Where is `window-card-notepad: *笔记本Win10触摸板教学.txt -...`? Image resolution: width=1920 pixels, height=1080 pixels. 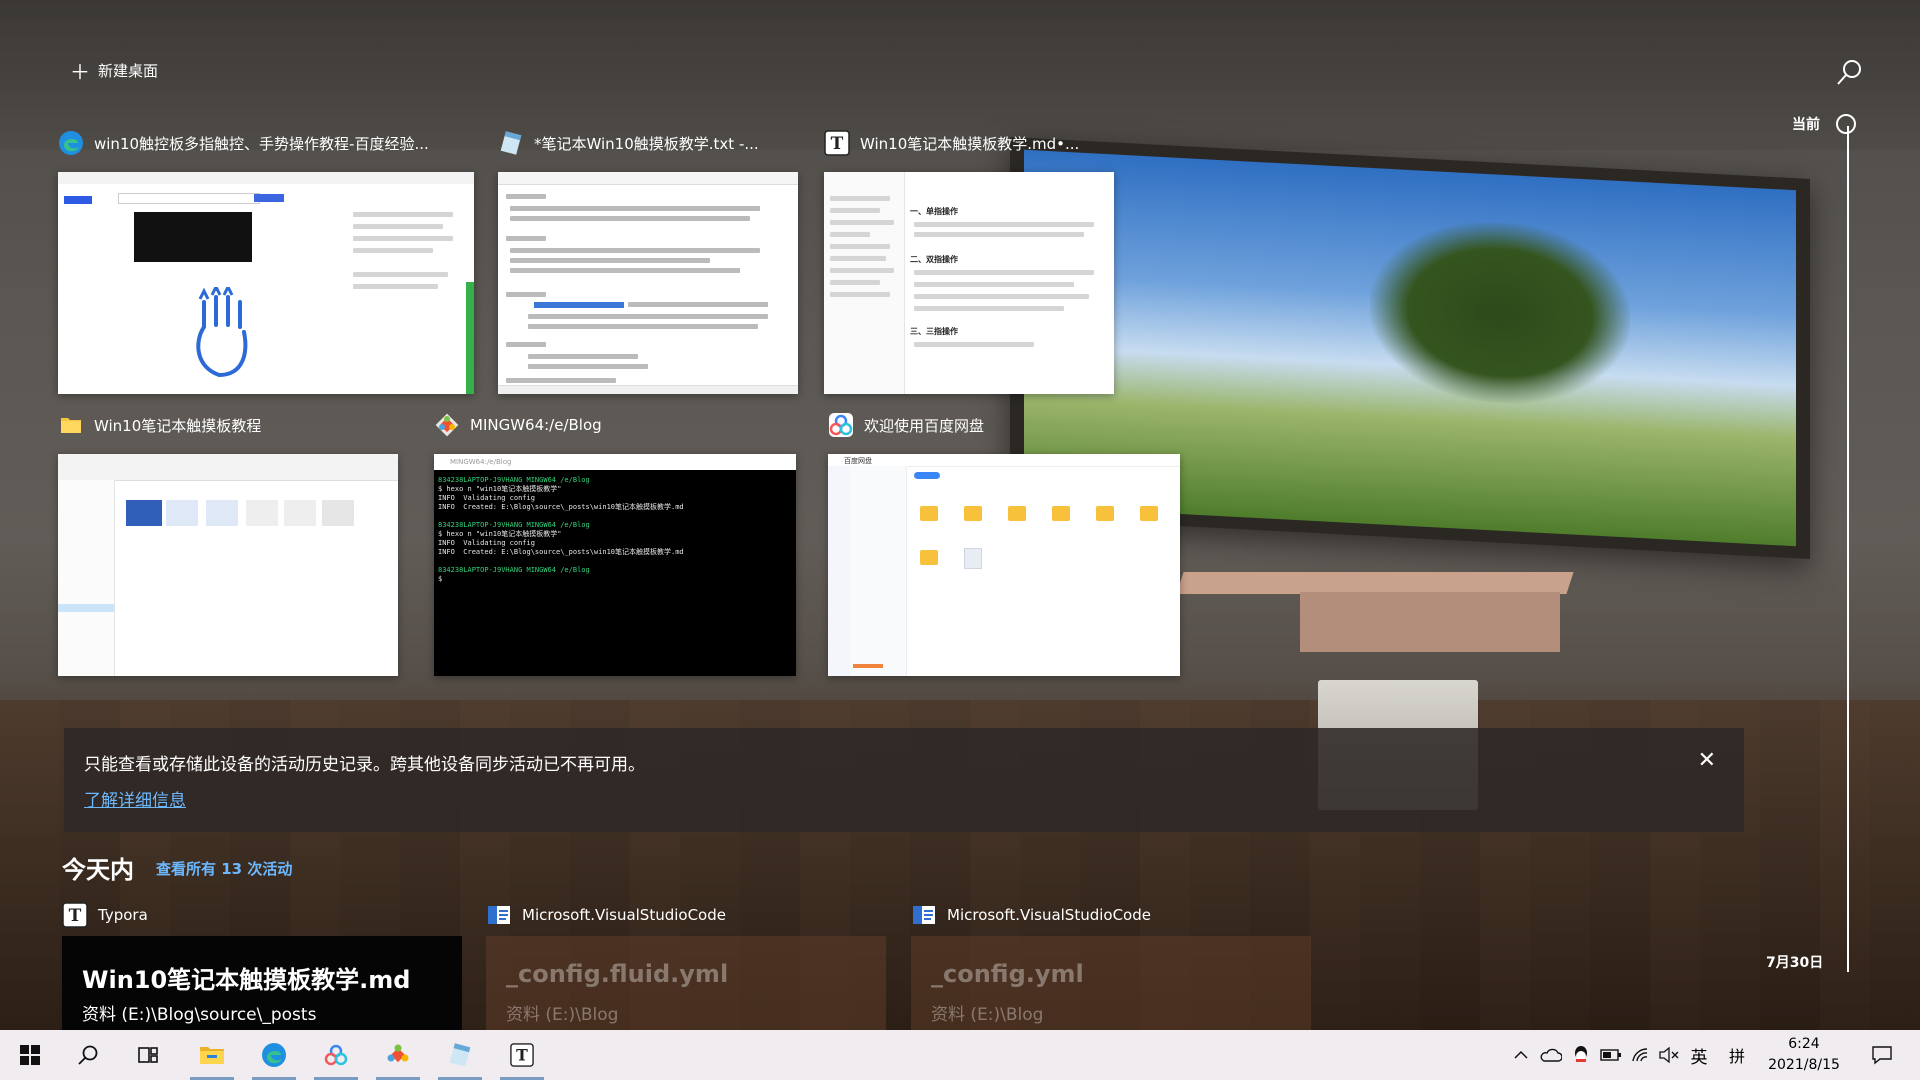 window-card-notepad: *笔记本Win10触摸板教学.txt -... is located at coordinates (648, 262).